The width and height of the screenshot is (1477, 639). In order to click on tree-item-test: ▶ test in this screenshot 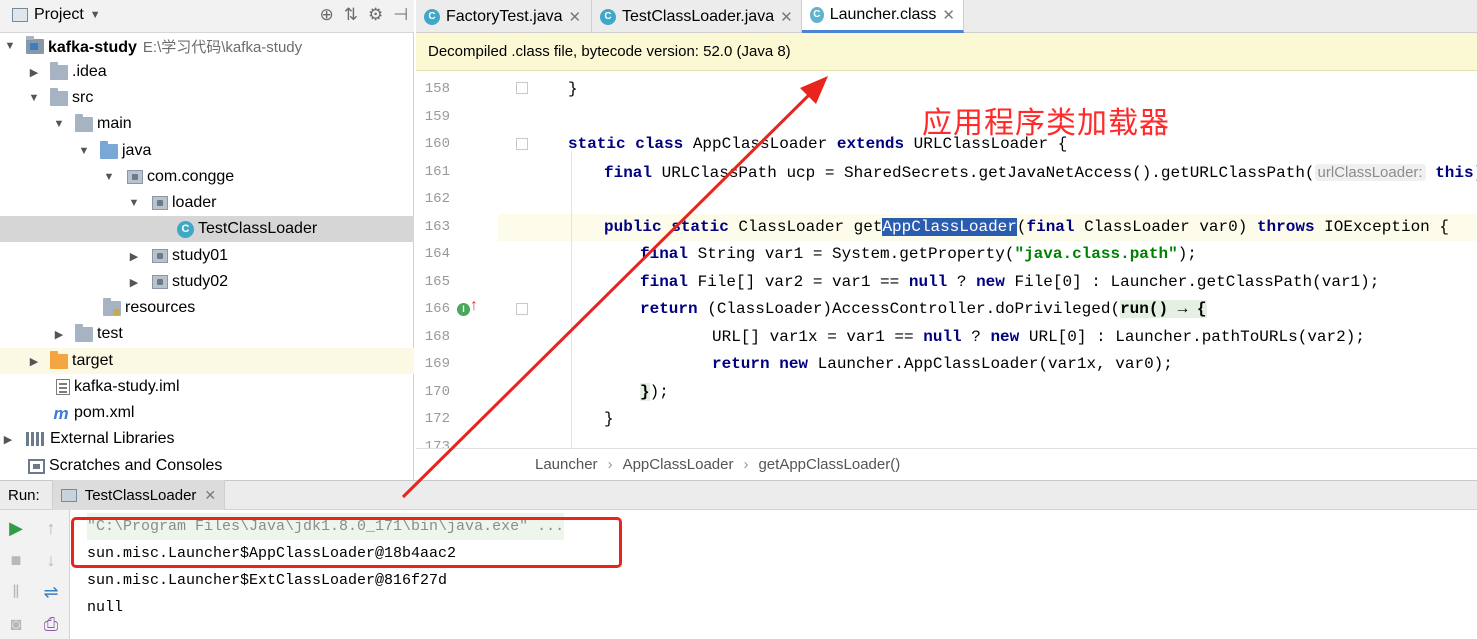, I will do `click(207, 334)`.